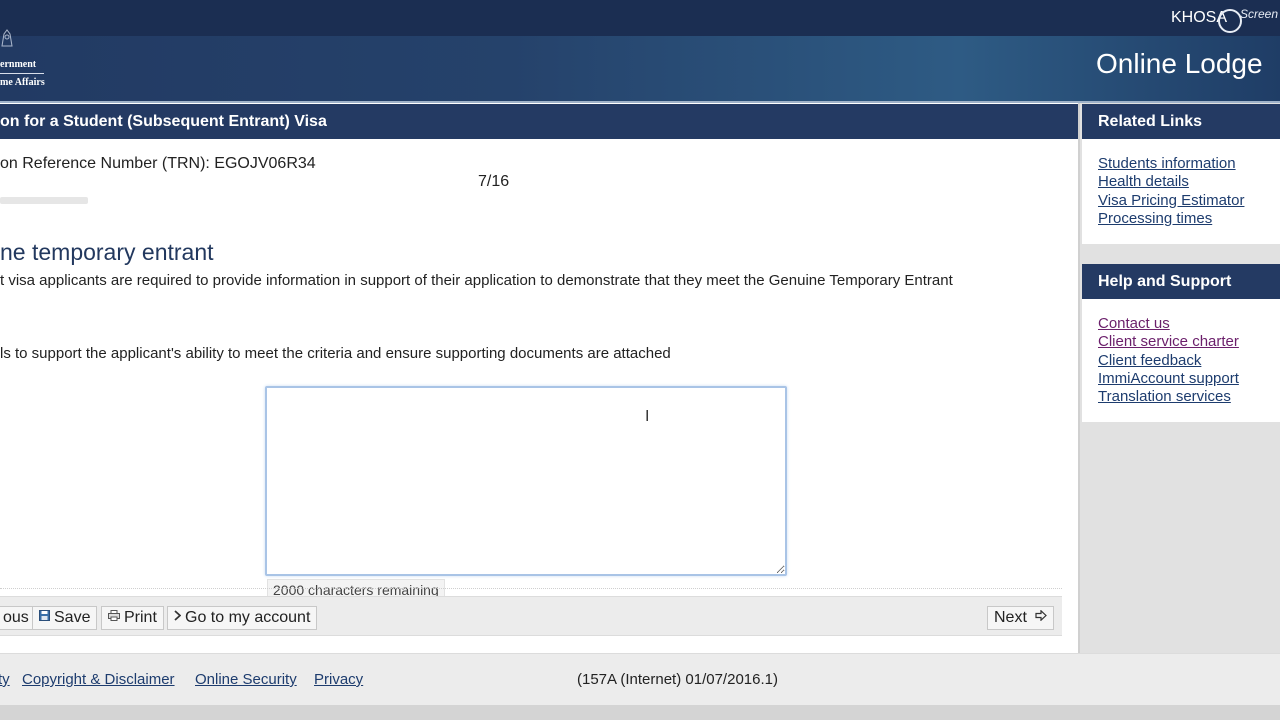 This screenshot has height=720, width=1280. I want to click on save-button: Save, so click(65, 618).